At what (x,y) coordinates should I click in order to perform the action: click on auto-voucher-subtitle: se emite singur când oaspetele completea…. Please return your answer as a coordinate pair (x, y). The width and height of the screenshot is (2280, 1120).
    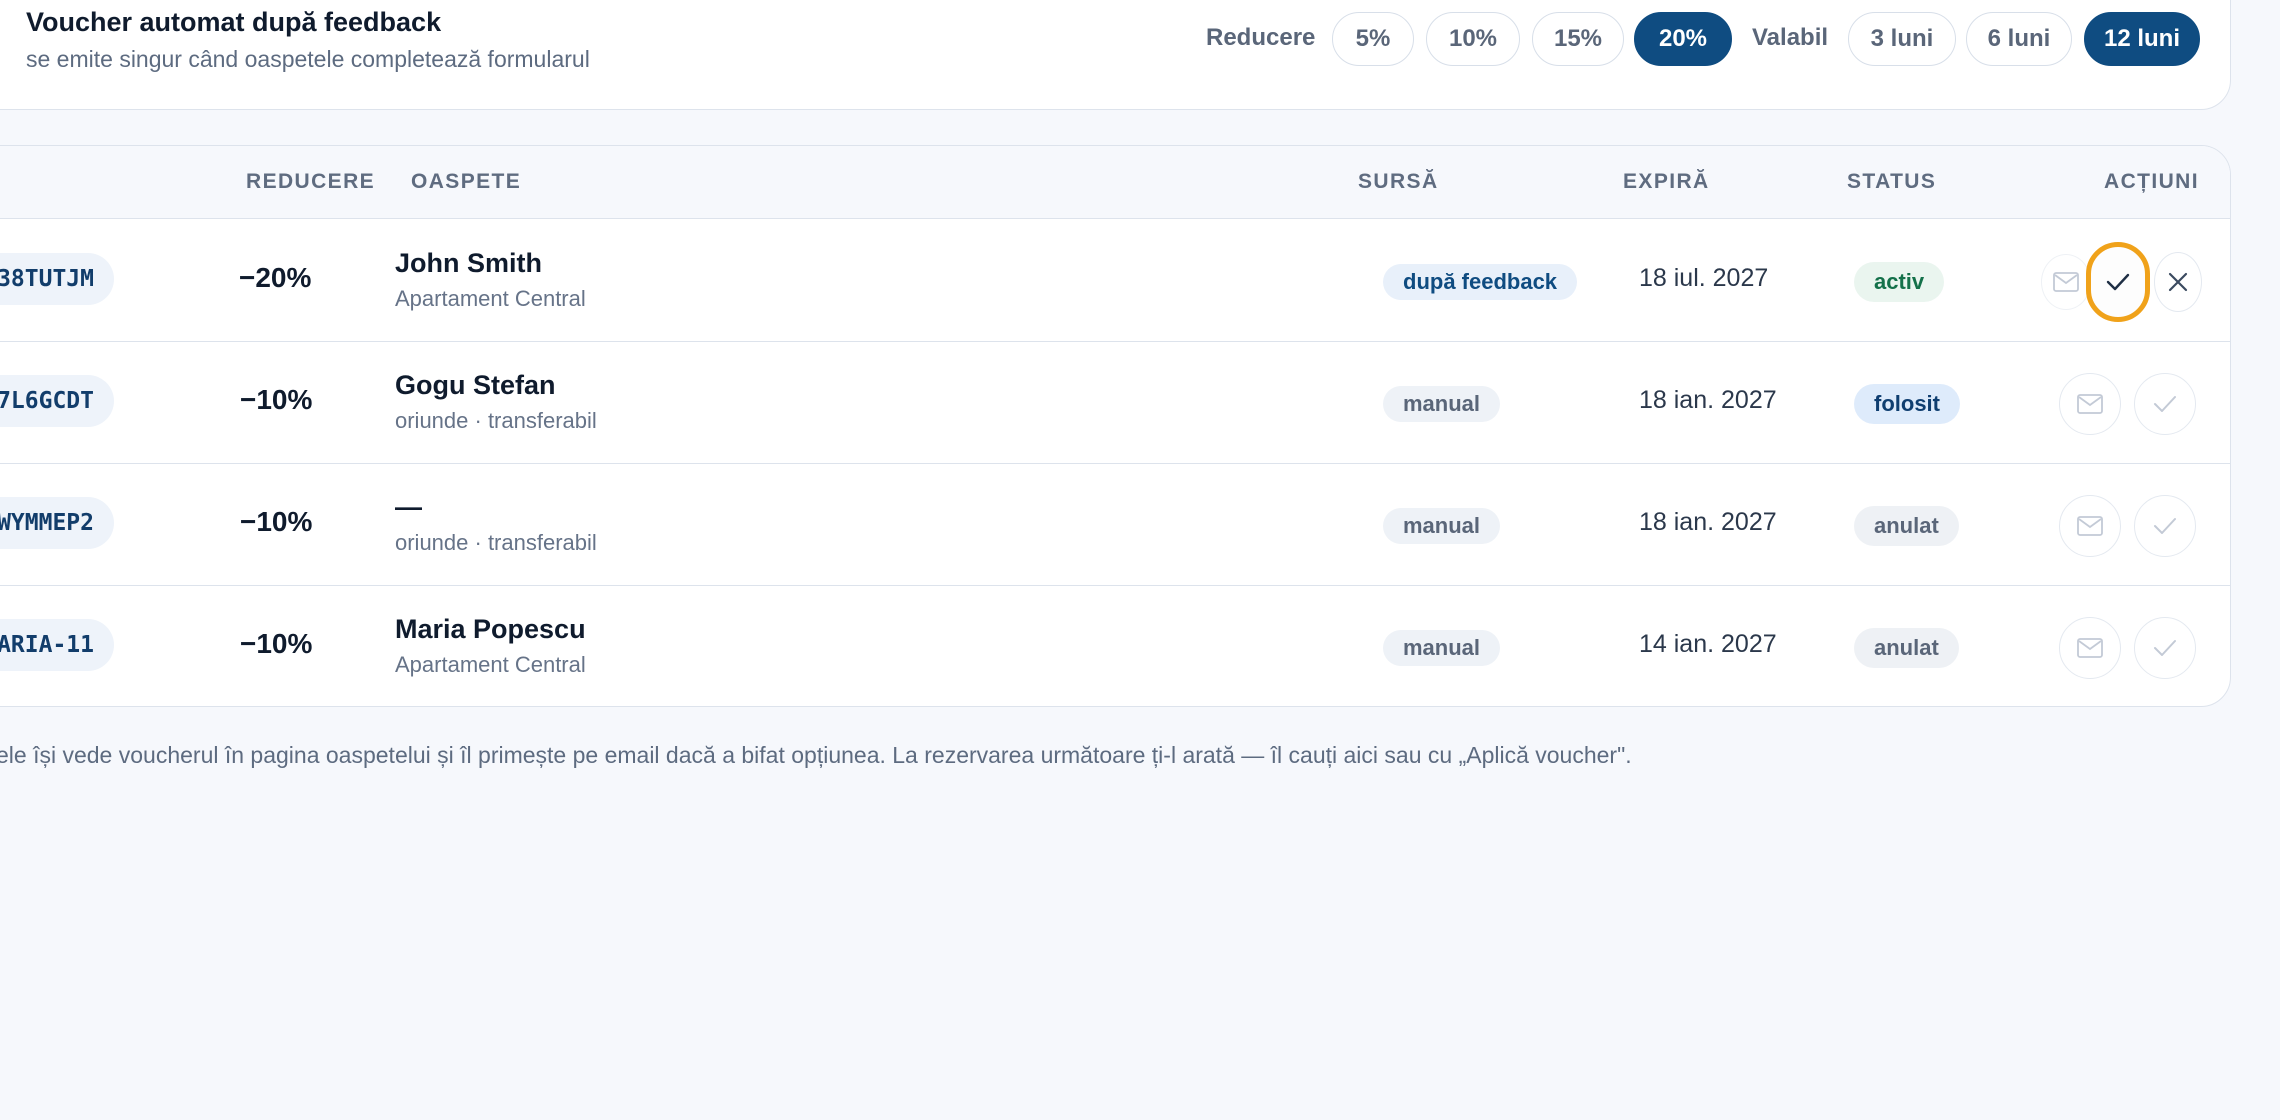
    Looking at the image, I should click on (308, 59).